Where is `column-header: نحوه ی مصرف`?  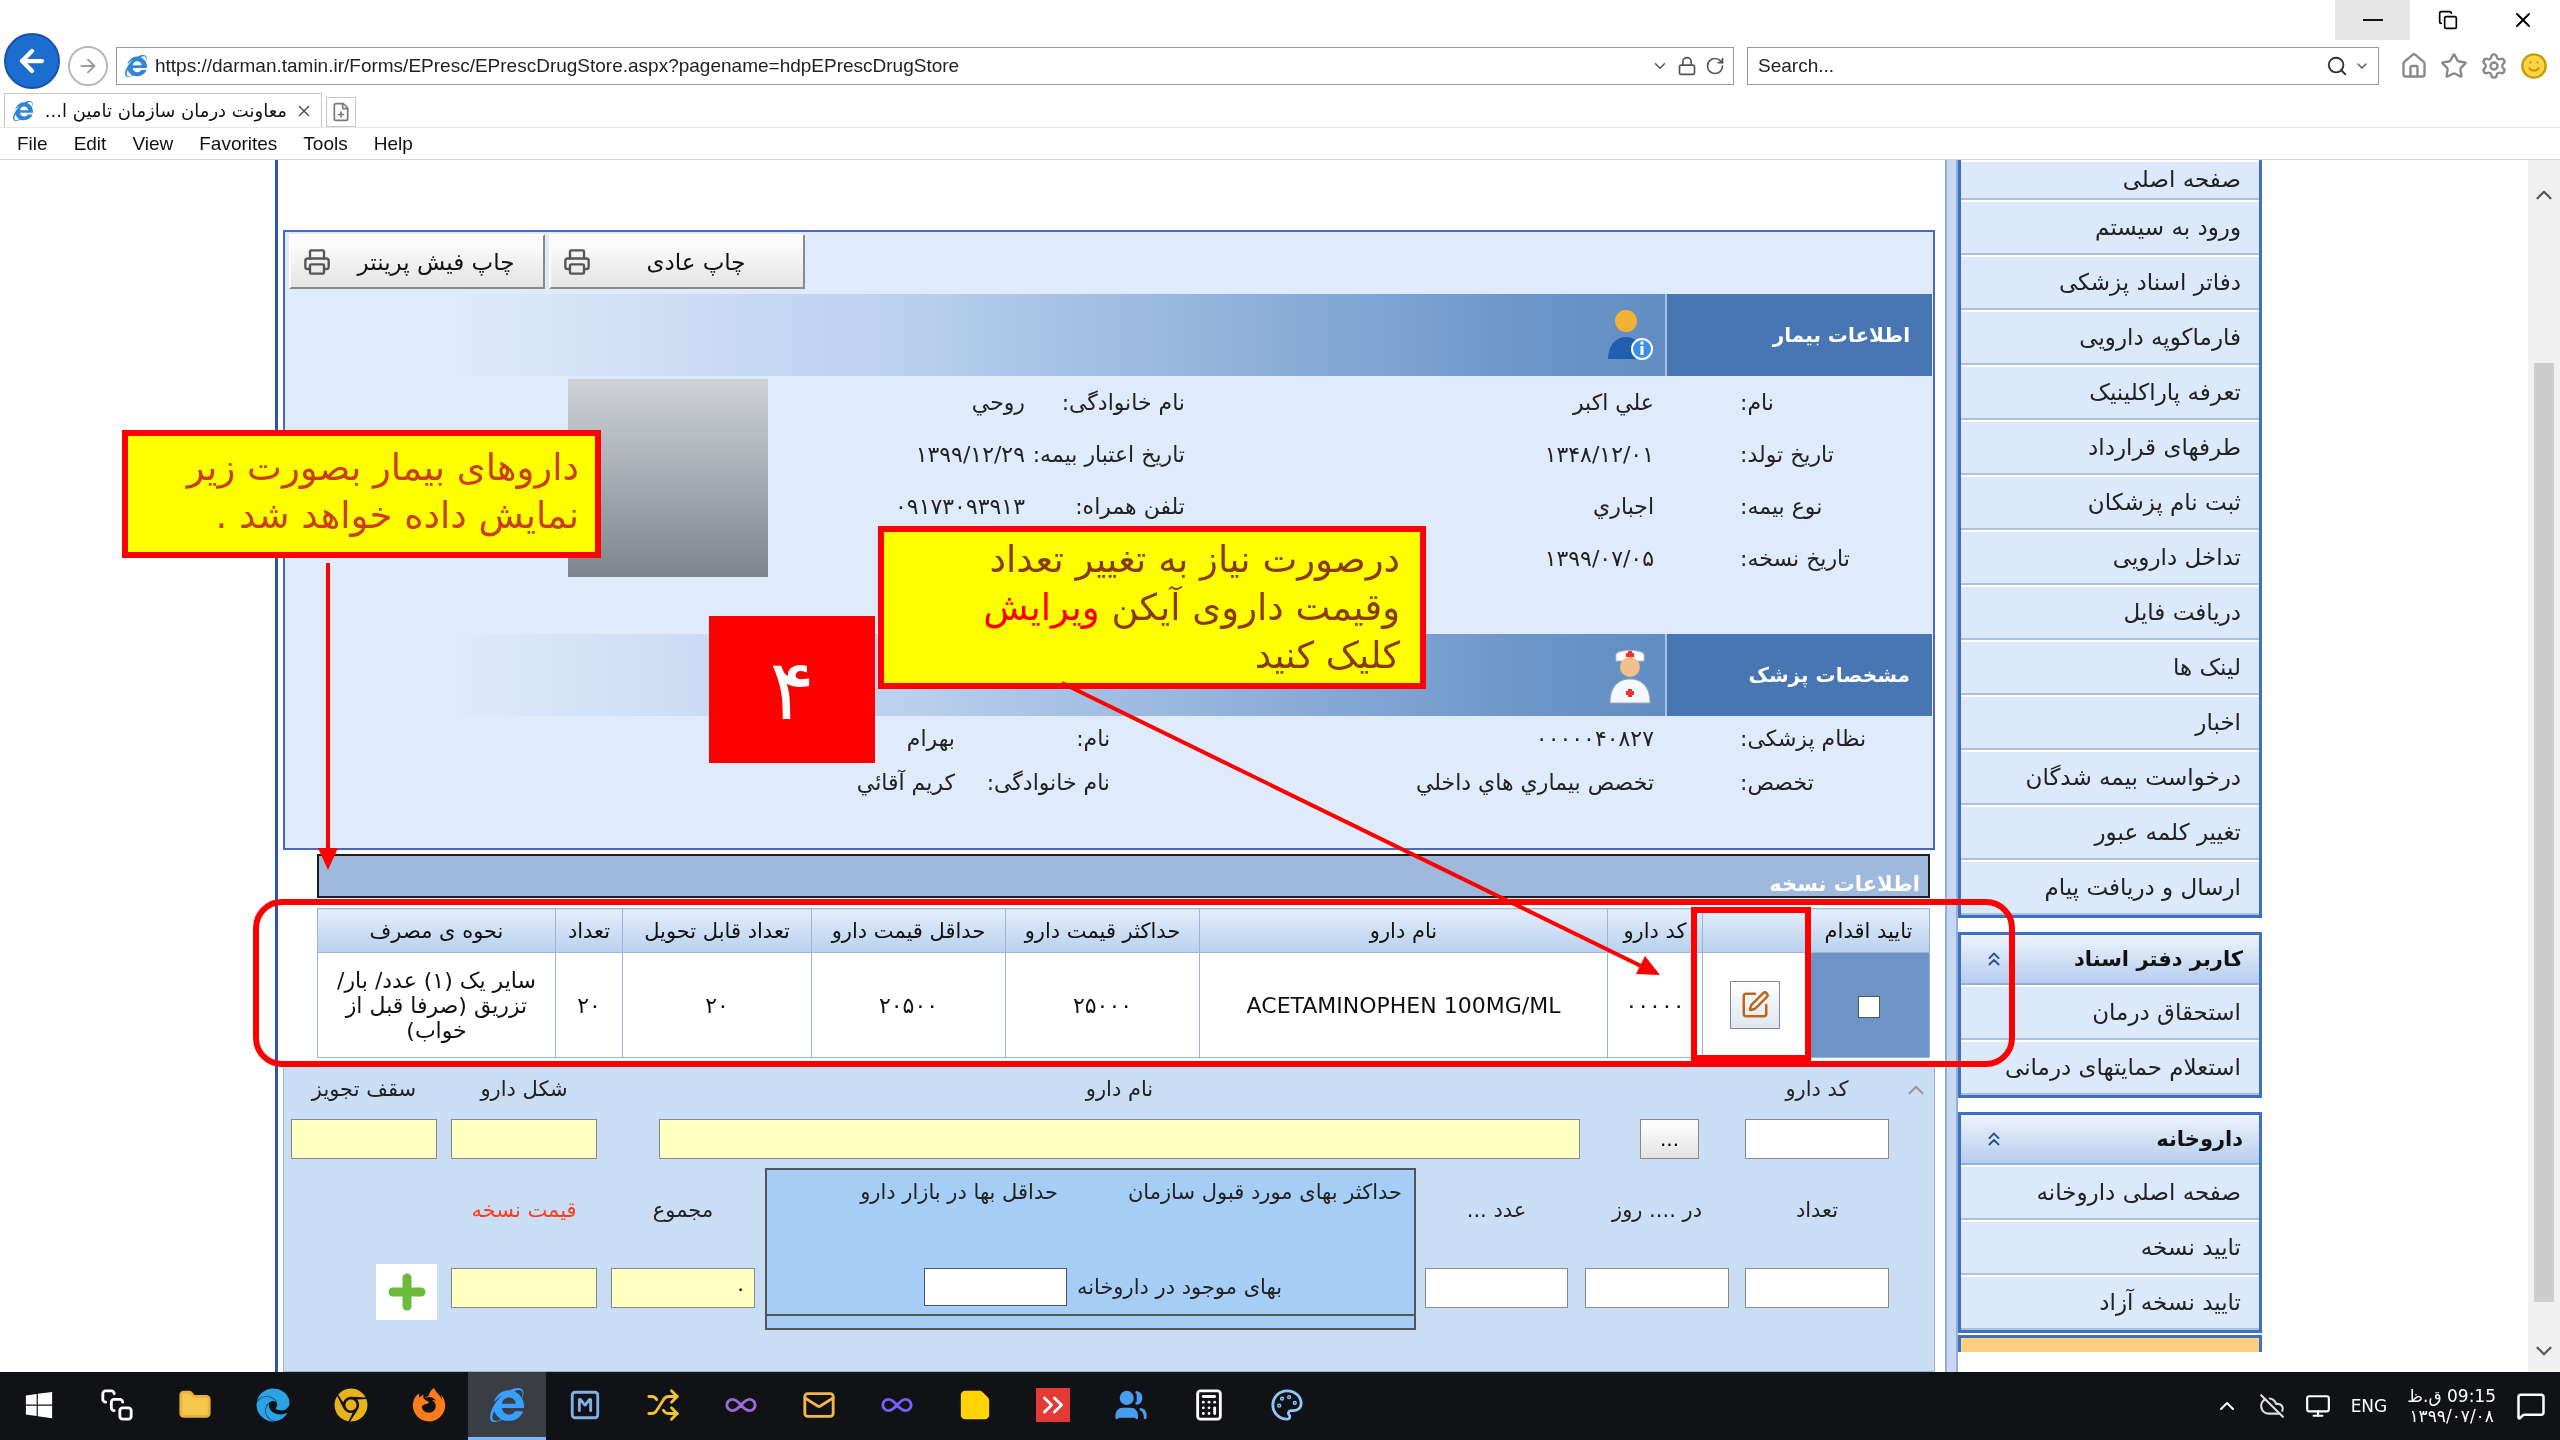 column-header: نحوه ی مصرف is located at coordinates (436, 930).